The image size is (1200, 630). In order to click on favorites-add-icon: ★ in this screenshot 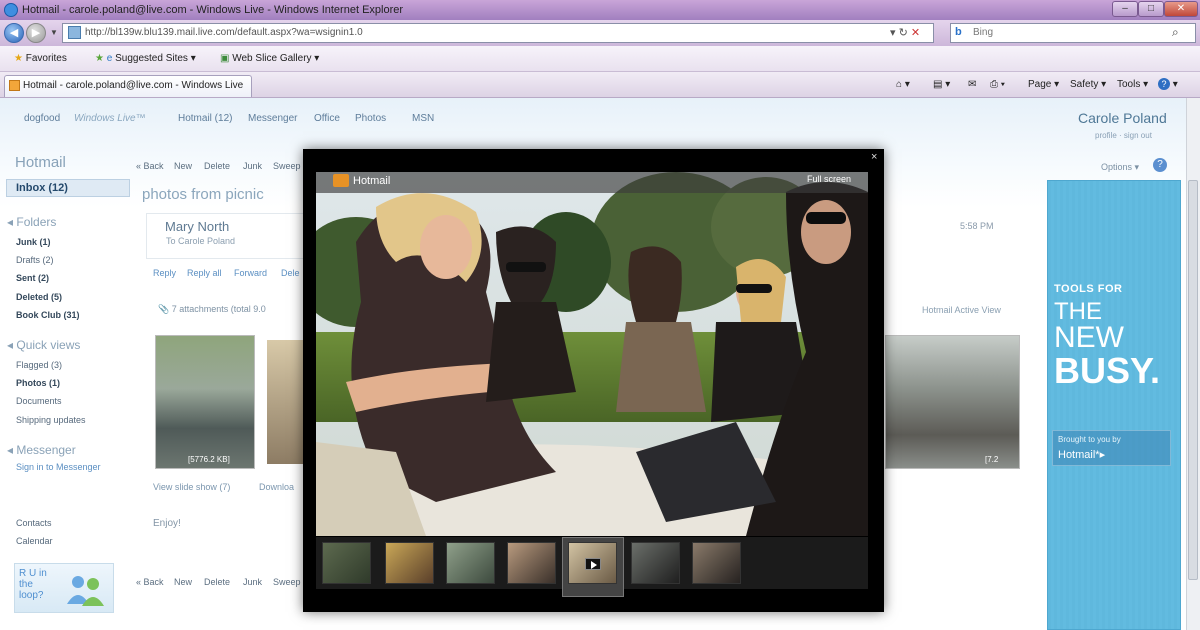, I will do `click(99, 58)`.